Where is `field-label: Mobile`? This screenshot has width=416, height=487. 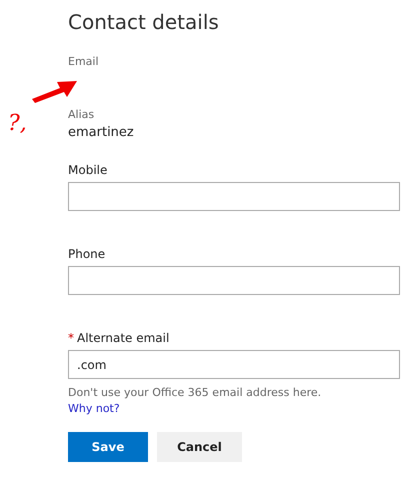 field-label: Mobile is located at coordinates (88, 170).